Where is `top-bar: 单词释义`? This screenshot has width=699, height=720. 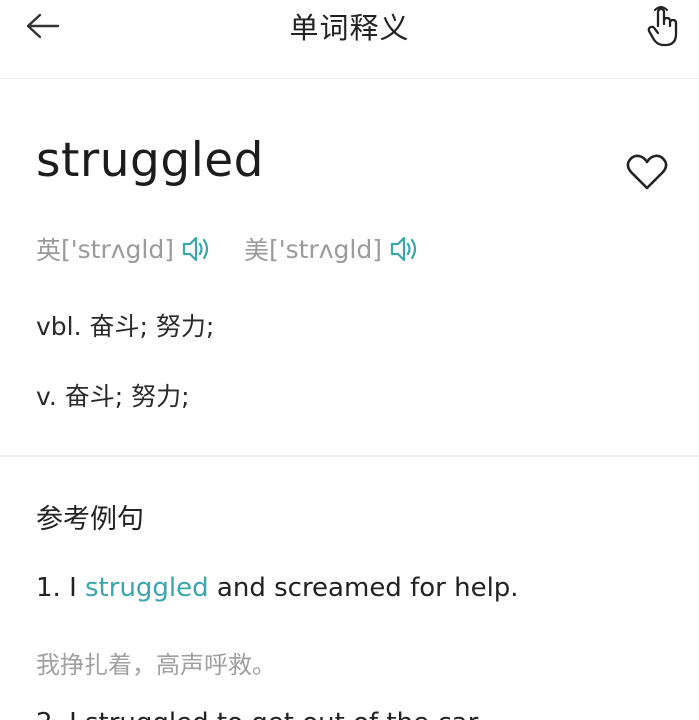
top-bar: 单词释义 is located at coordinates (349, 39).